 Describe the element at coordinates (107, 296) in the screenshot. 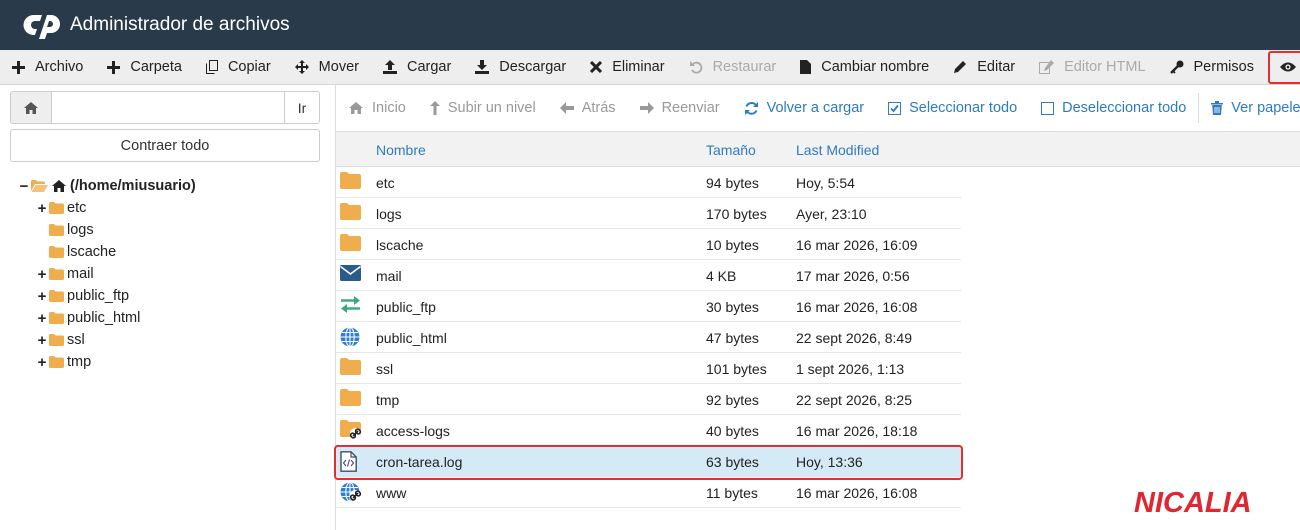

I see `tree-item-public-ftp: + public_ftp` at that location.